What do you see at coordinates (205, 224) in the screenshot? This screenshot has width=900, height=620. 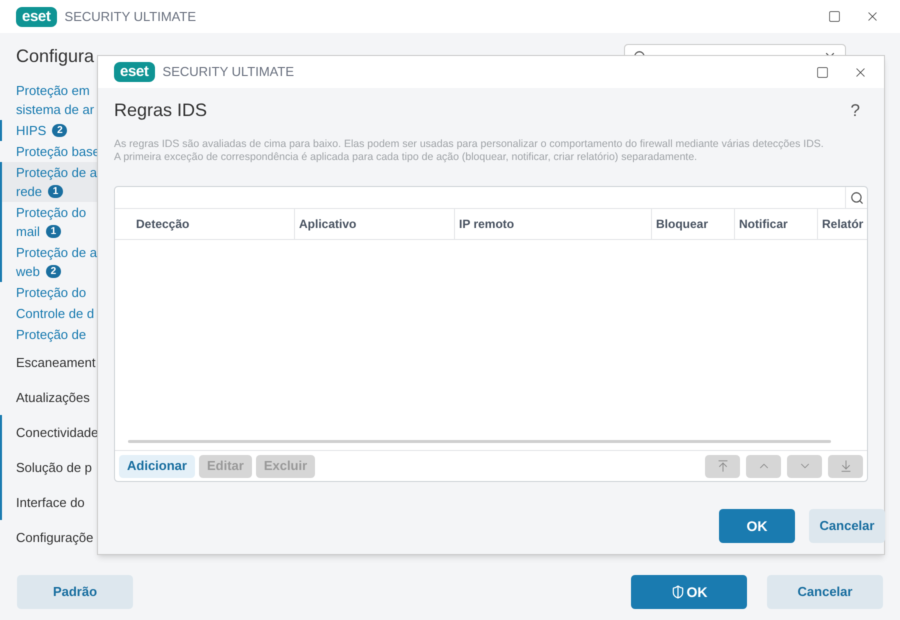 I see `column-header: Detecção` at bounding box center [205, 224].